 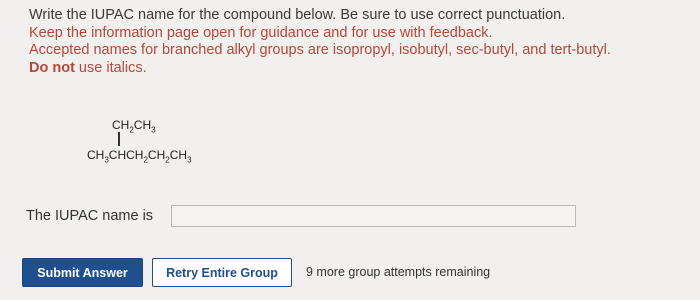 I want to click on chain-subscript-4: 3, so click(x=189, y=160).